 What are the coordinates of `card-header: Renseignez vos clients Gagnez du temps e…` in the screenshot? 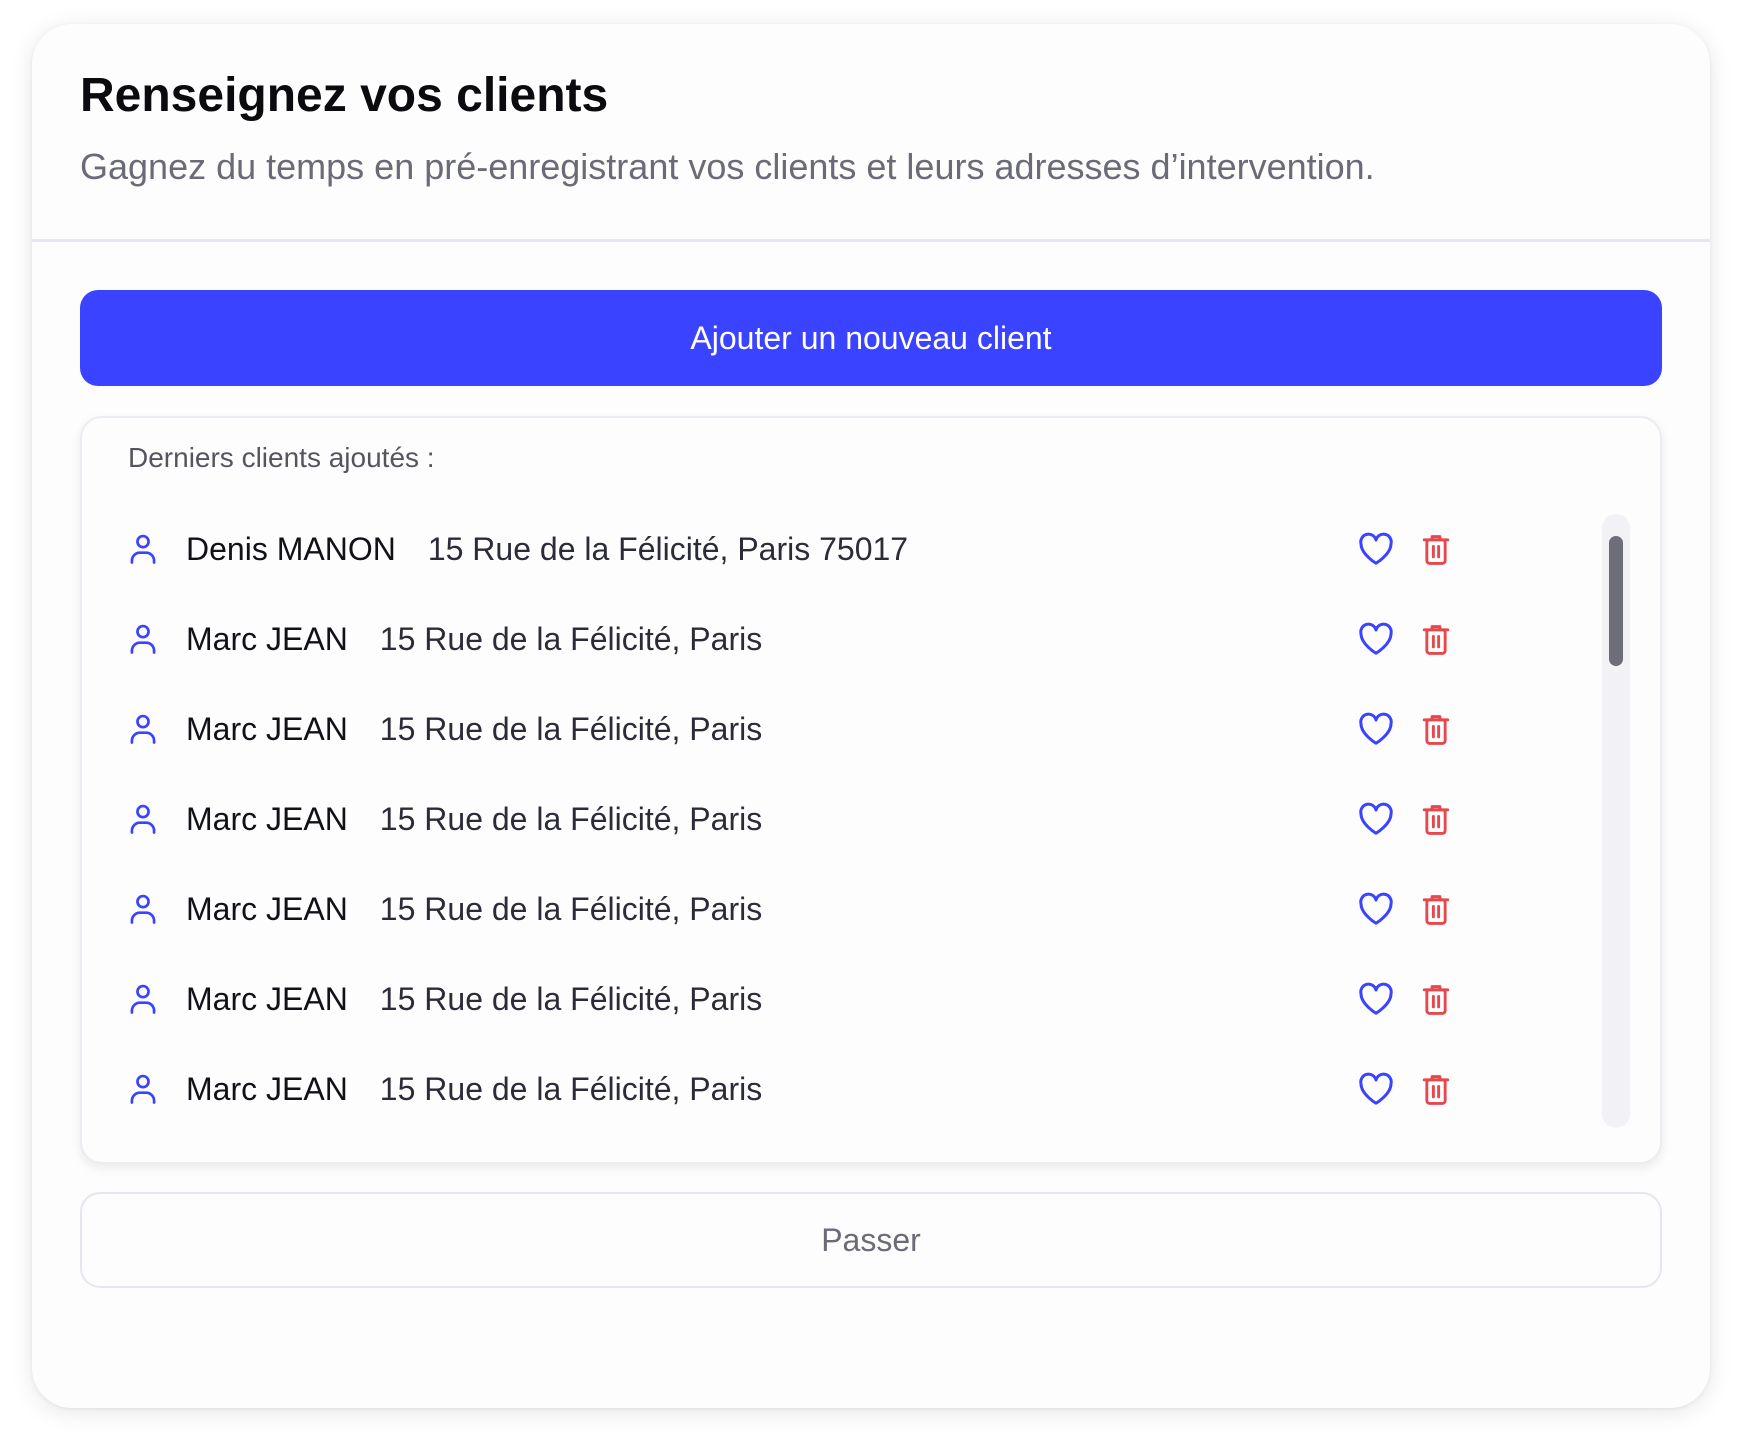 It's located at (871, 133).